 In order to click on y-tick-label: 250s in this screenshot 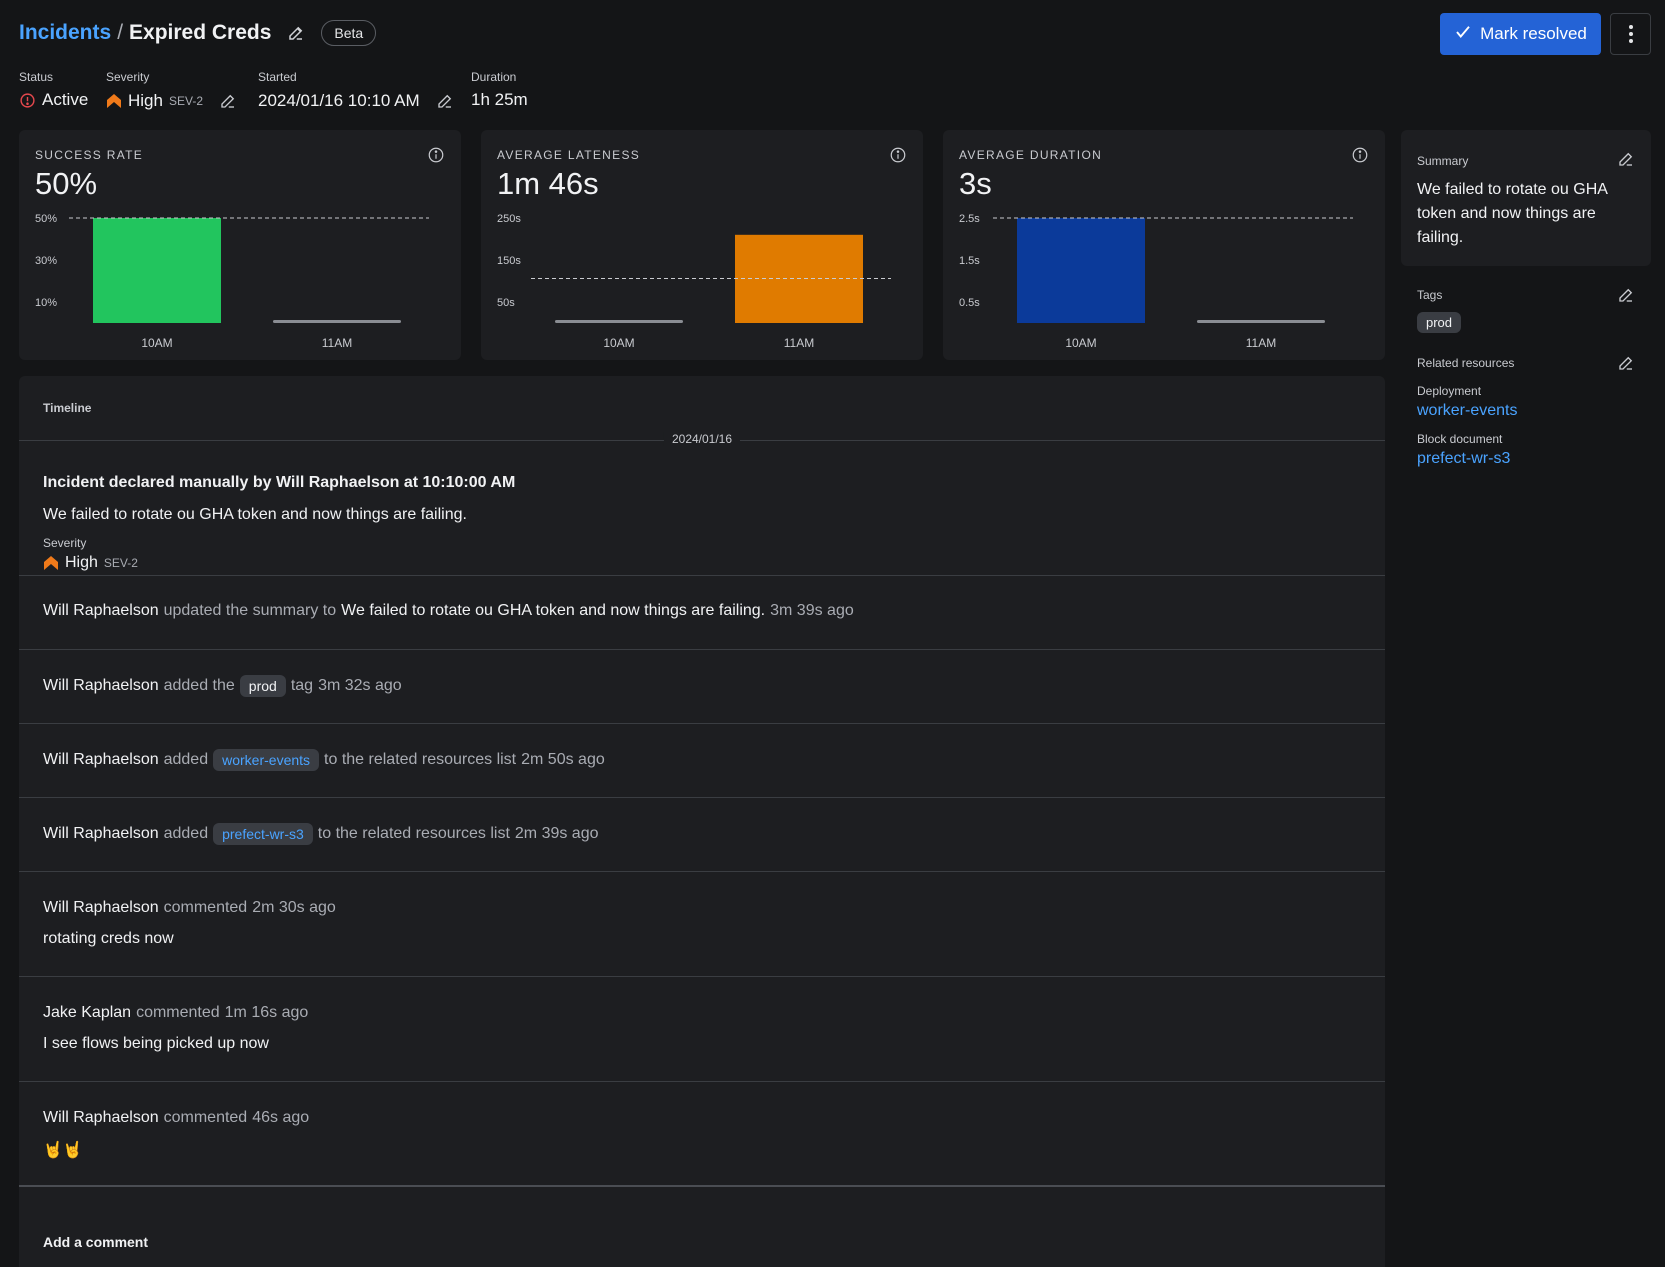, I will do `click(509, 219)`.